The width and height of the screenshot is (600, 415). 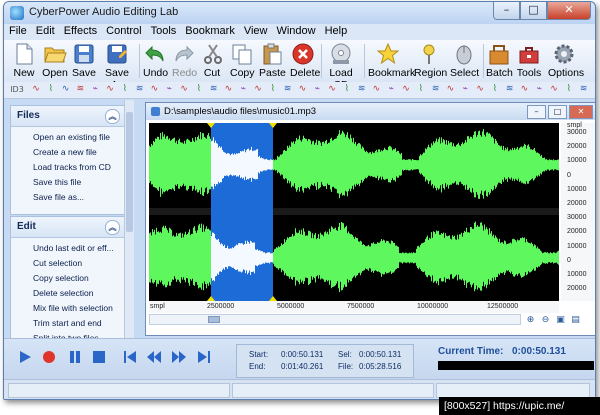 I want to click on task-copy-selection: Copy selection, so click(x=68, y=275).